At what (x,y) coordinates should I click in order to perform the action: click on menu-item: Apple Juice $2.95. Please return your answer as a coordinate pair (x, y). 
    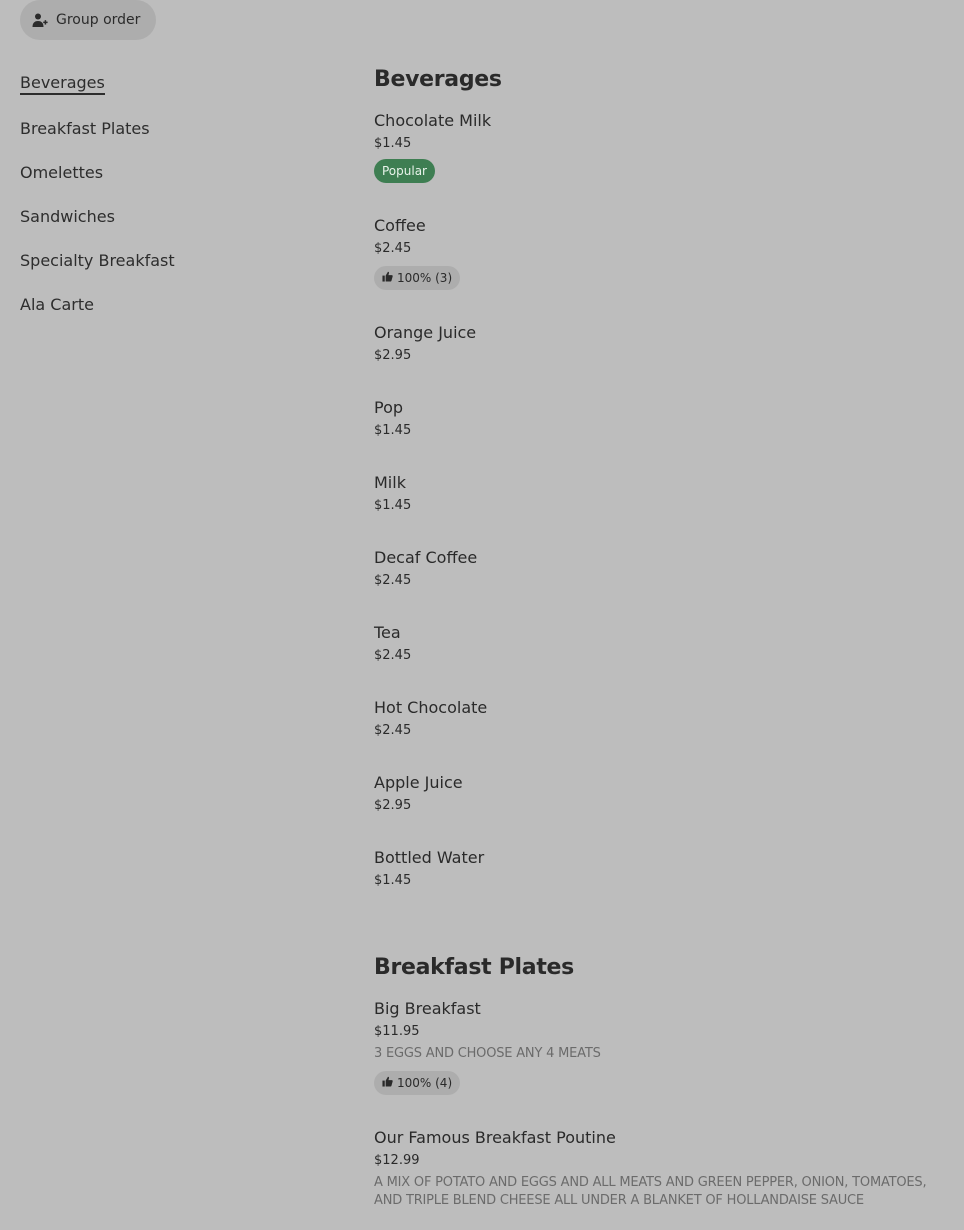
    Looking at the image, I should click on (654, 797).